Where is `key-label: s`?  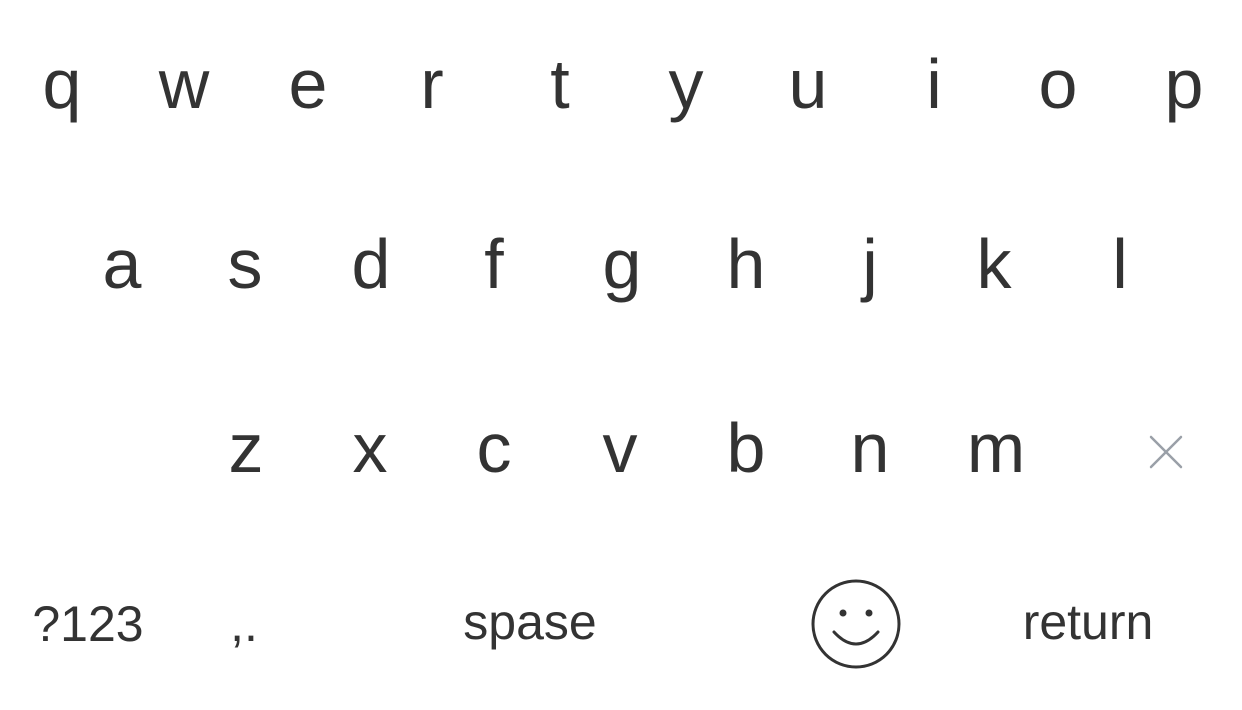
key-label: s is located at coordinates (245, 264).